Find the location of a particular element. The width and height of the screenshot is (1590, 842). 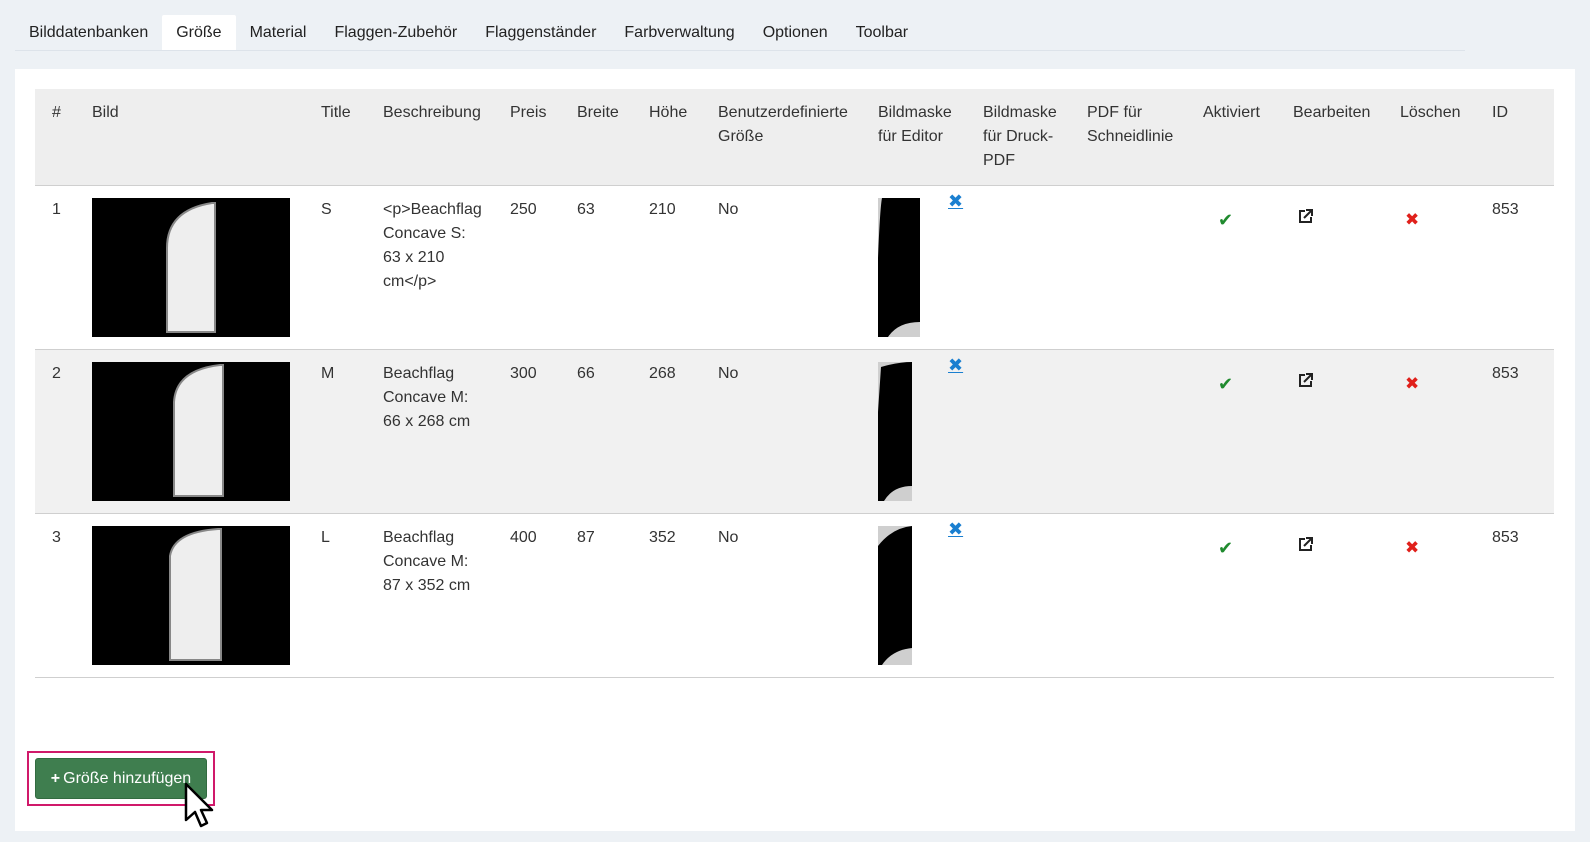

header-width: Breite is located at coordinates (596, 137).